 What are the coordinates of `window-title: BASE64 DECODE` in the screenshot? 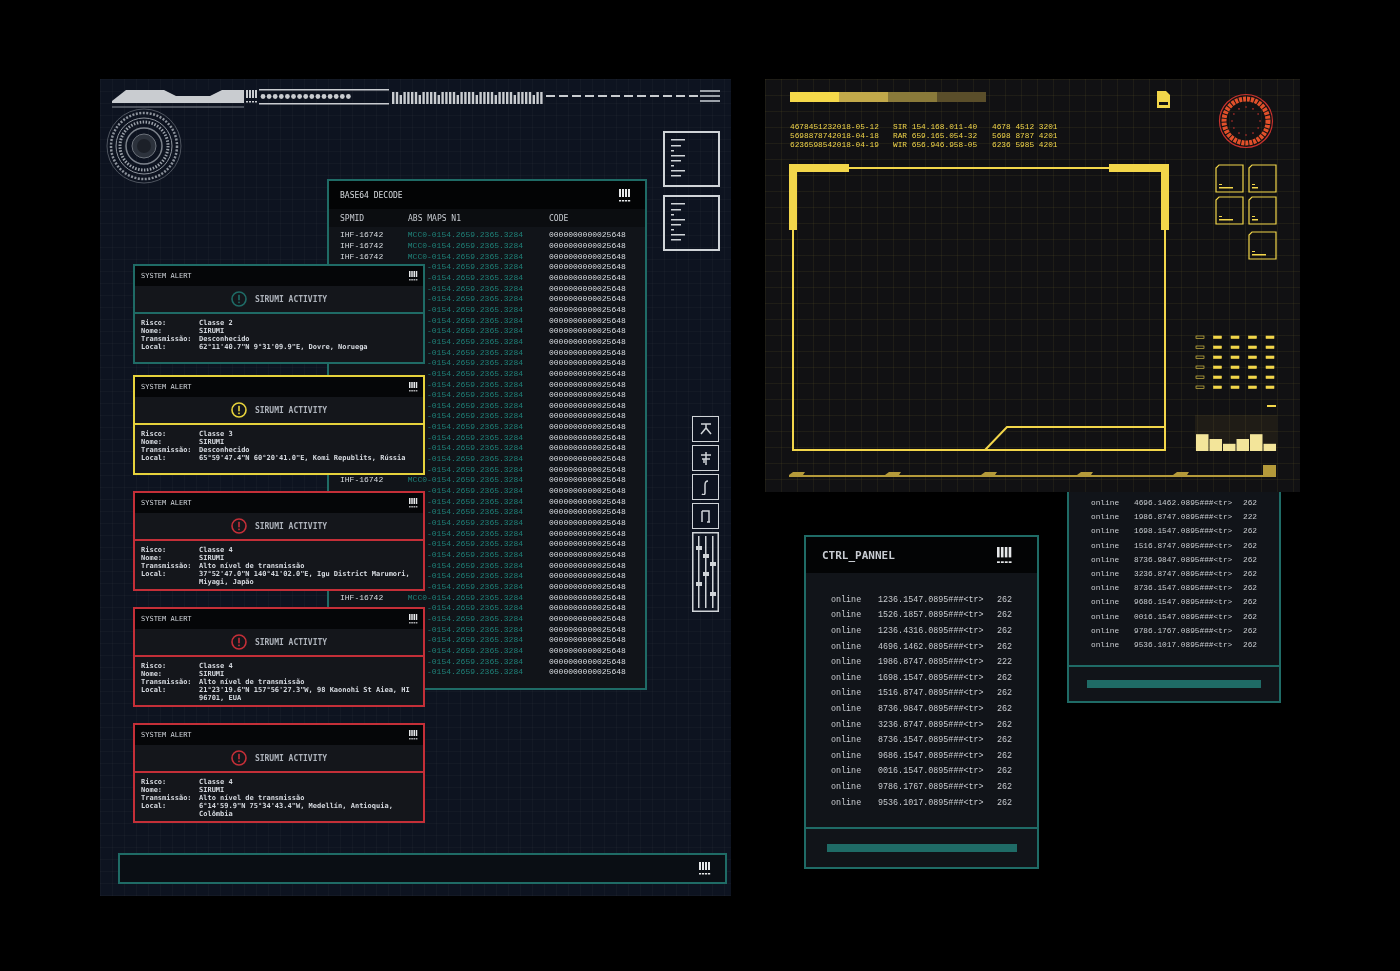 It's located at (371, 195).